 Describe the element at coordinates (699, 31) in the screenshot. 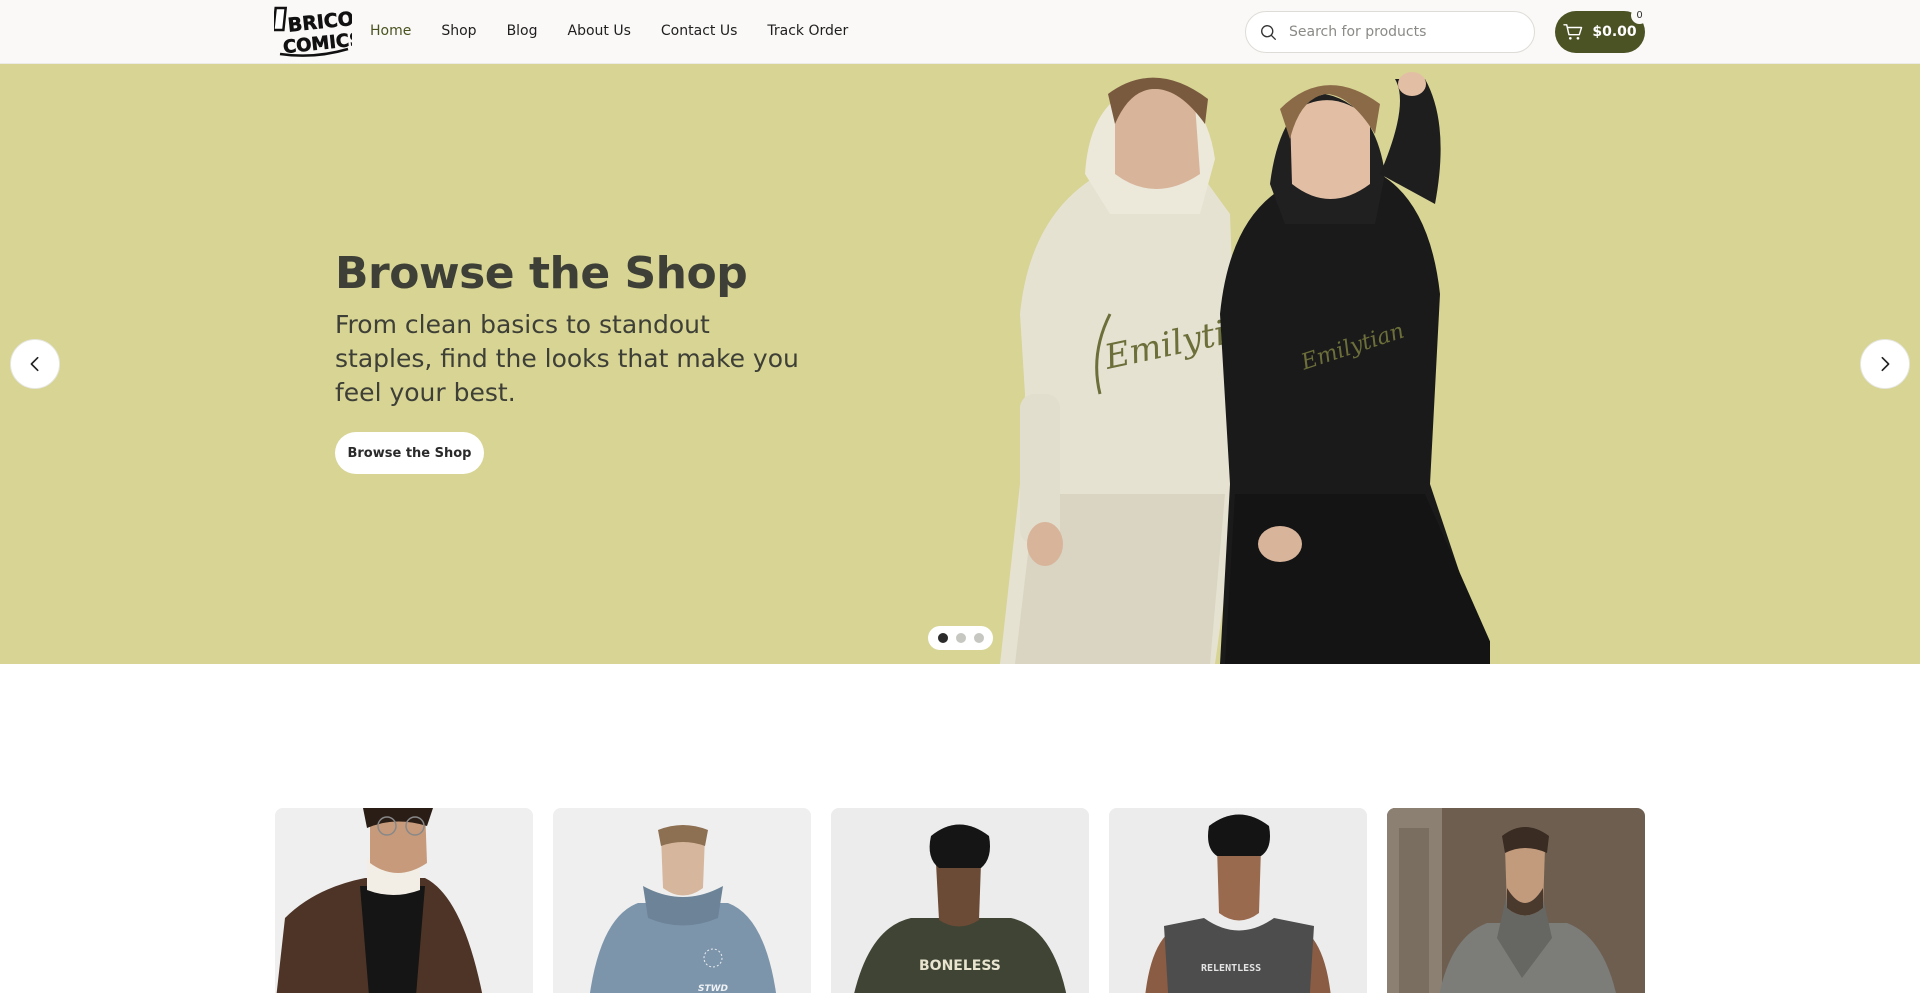

I see `nav-contact-us: Contact Us` at that location.